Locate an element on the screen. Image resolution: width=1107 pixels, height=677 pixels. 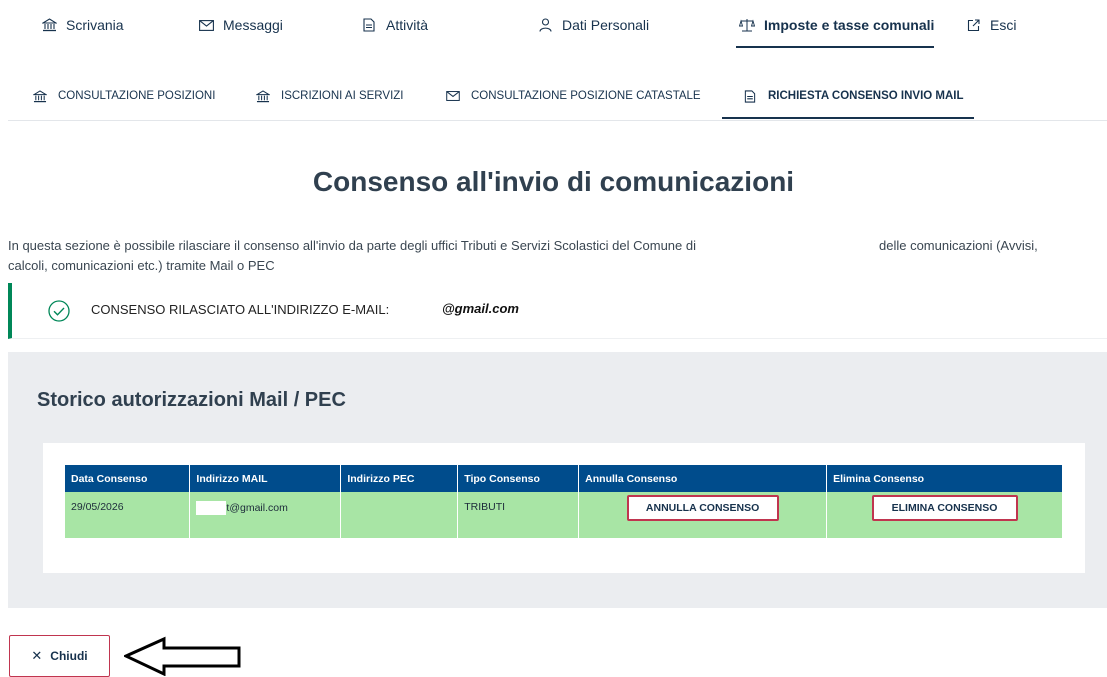
cell-indirizzo-pec is located at coordinates (399, 515).